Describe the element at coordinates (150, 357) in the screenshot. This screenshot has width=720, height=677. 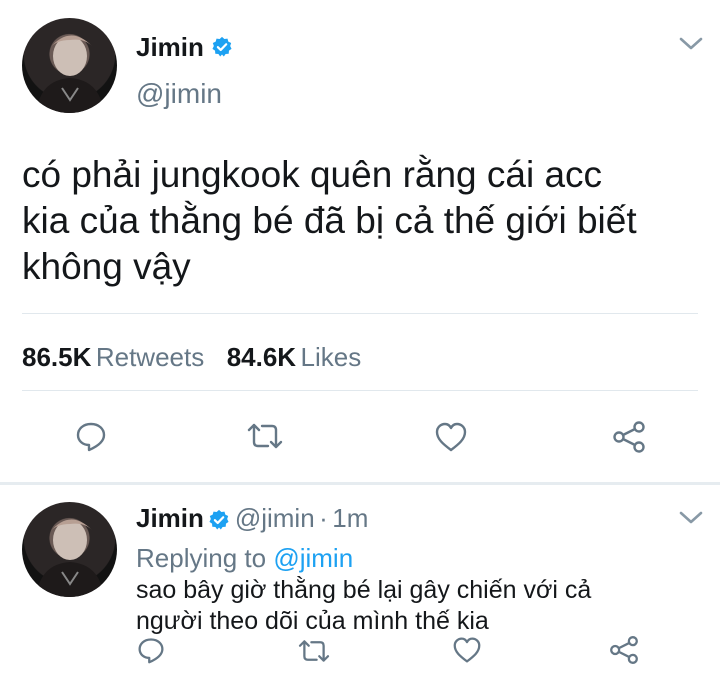
I see `retweets-label: Retweets` at that location.